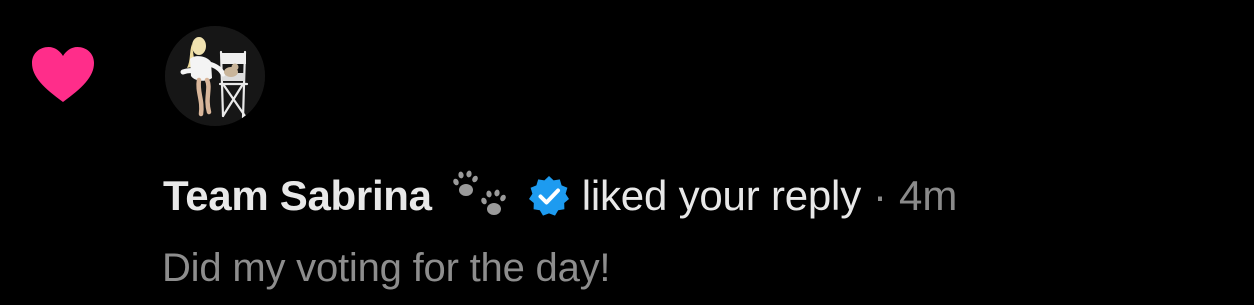 The height and width of the screenshot is (305, 1254). What do you see at coordinates (63, 75) in the screenshot?
I see `heart-icon` at bounding box center [63, 75].